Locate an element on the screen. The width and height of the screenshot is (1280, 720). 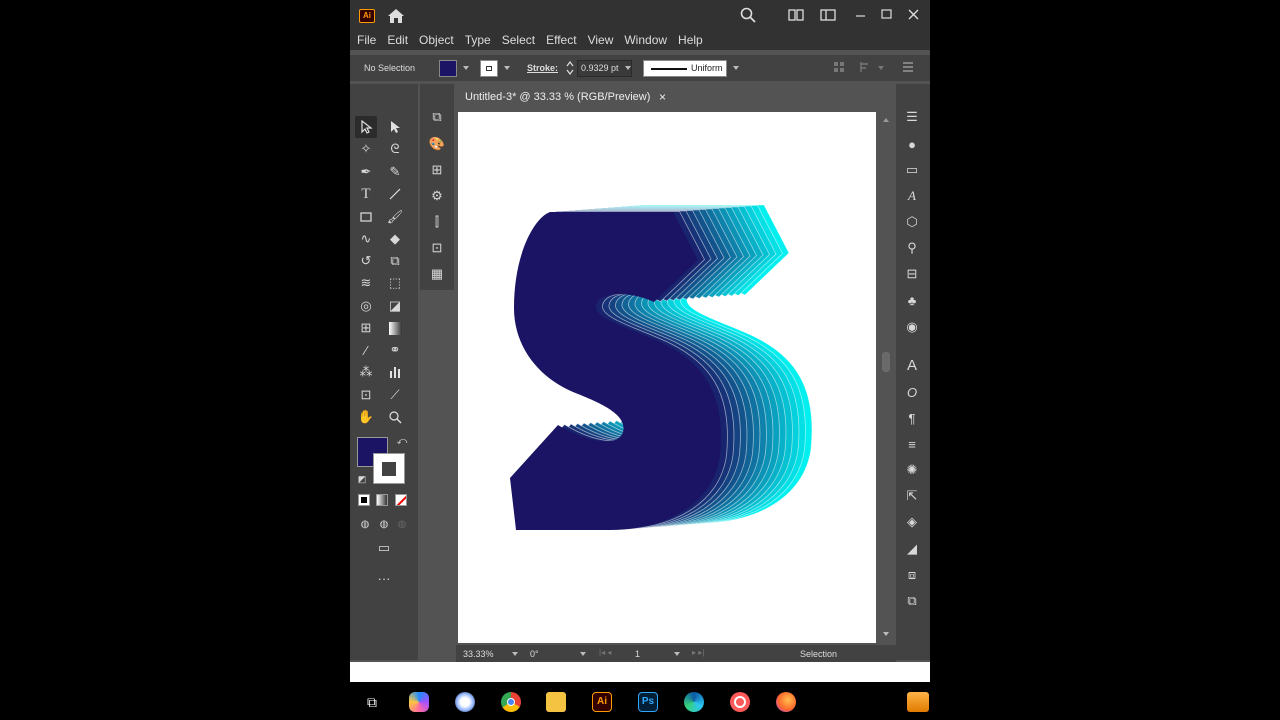
graphic-styles-icon: ◉ is located at coordinates (912, 327).